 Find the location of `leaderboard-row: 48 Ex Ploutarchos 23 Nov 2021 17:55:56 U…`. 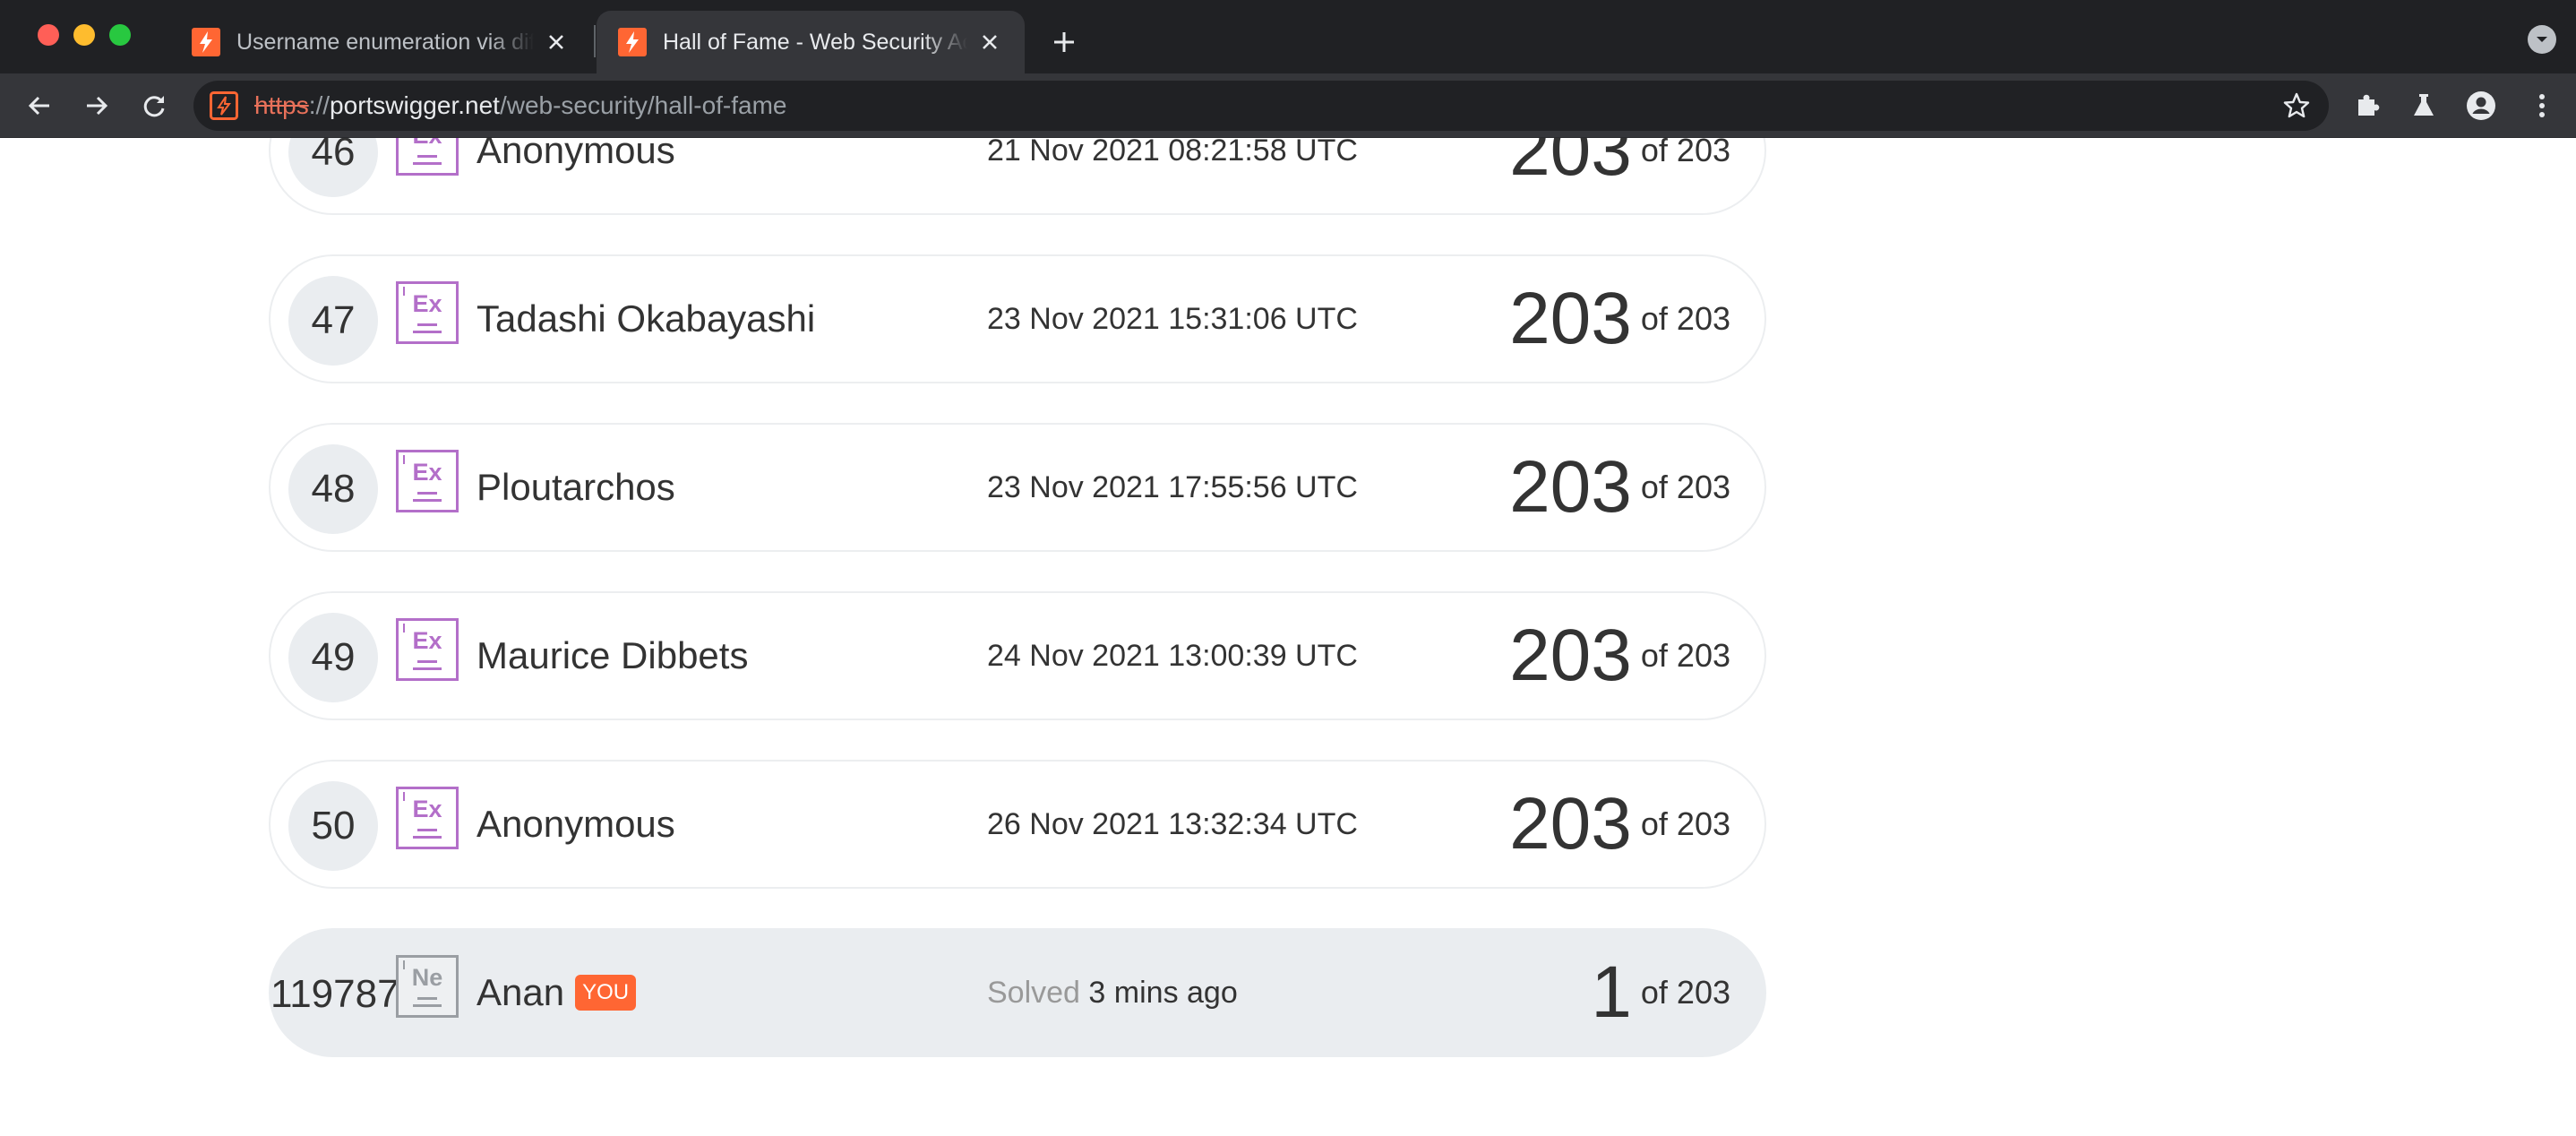

leaderboard-row: 48 Ex Ploutarchos 23 Nov 2021 17:55:56 U… is located at coordinates (1017, 487).